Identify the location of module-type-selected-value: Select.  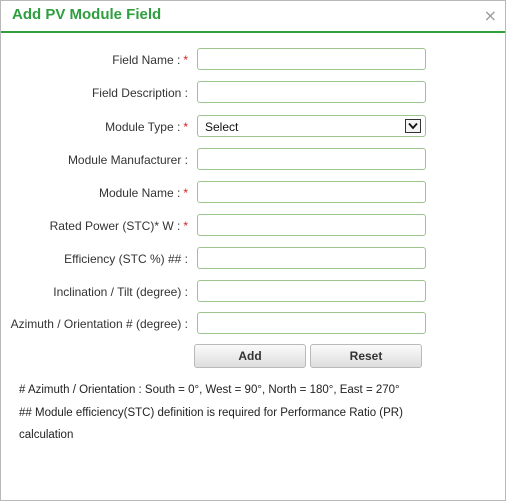
(222, 127).